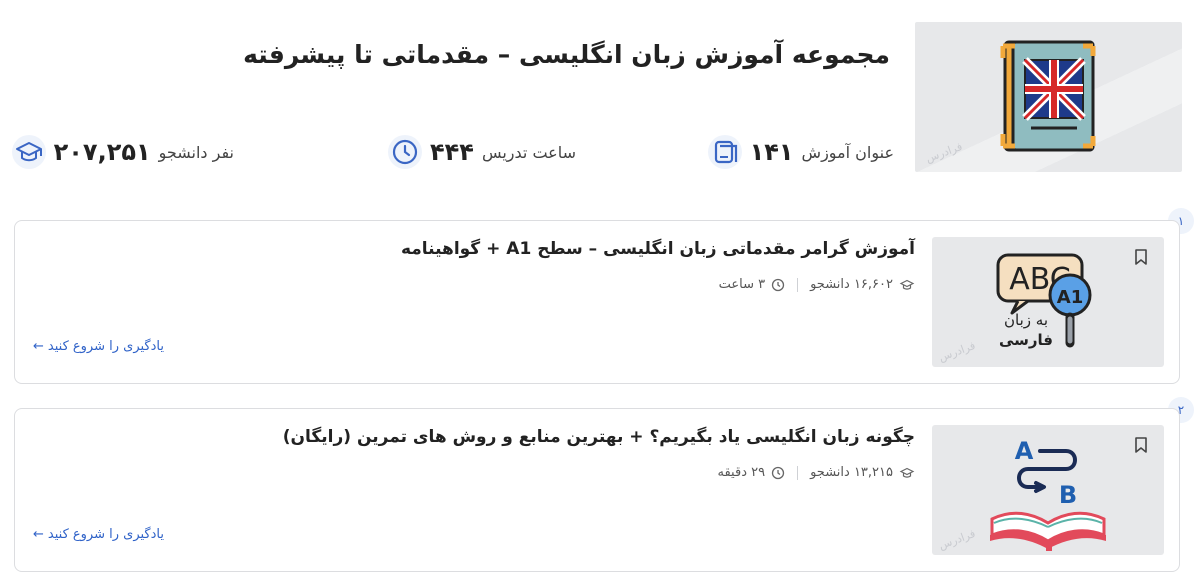  What do you see at coordinates (847, 152) in the screenshot?
I see `courses-label: عنوان آموزش` at bounding box center [847, 152].